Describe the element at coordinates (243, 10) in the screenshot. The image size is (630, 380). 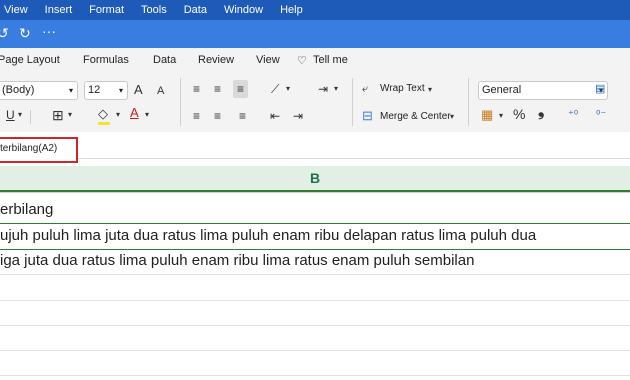
I see `menu-window: Window` at that location.